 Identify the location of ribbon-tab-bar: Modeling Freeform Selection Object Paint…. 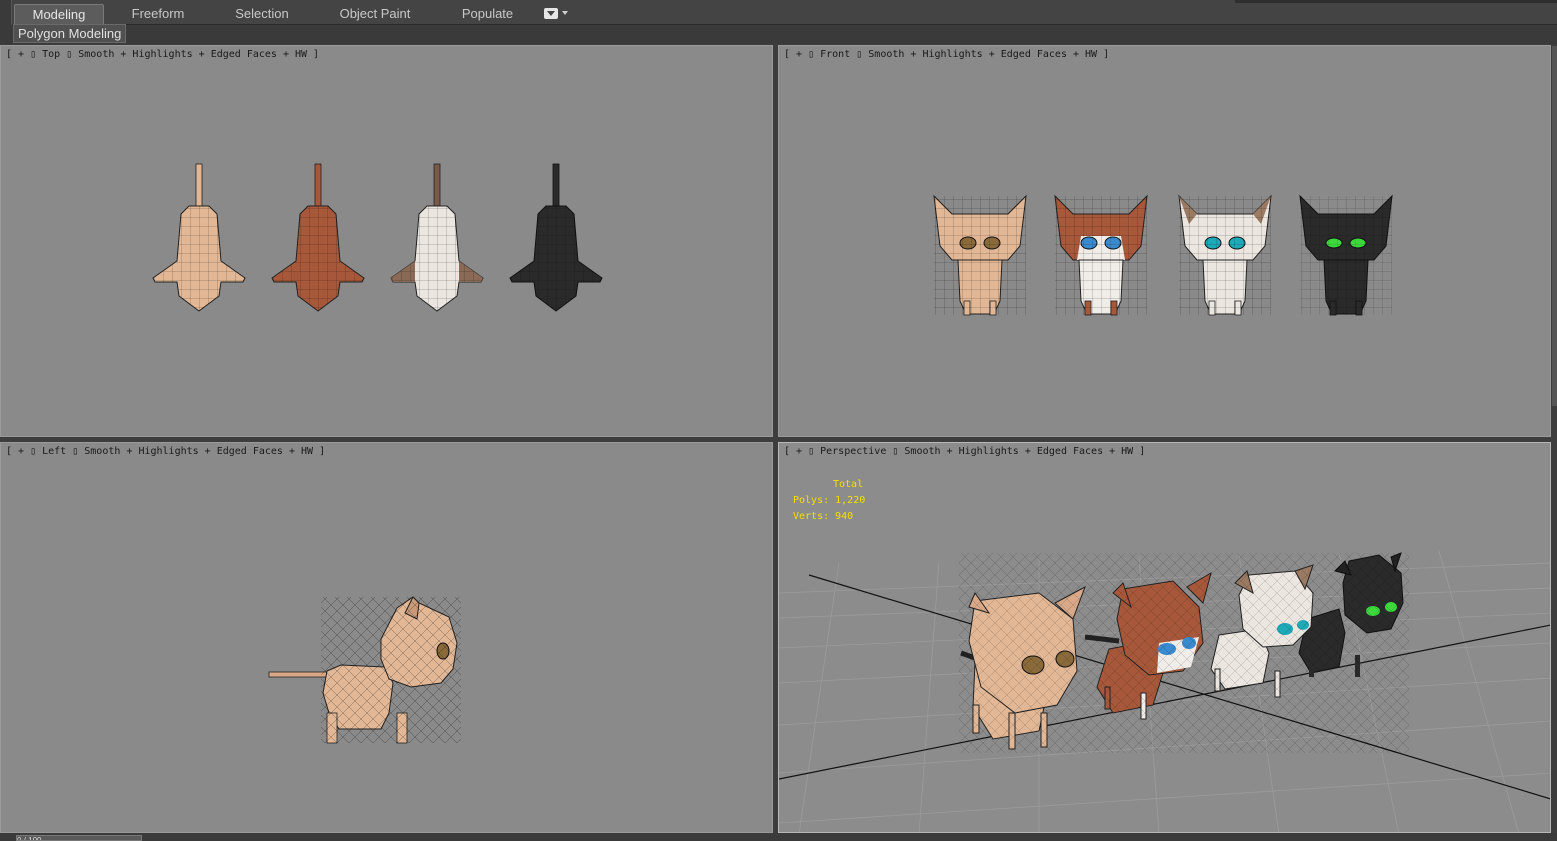
(778, 12).